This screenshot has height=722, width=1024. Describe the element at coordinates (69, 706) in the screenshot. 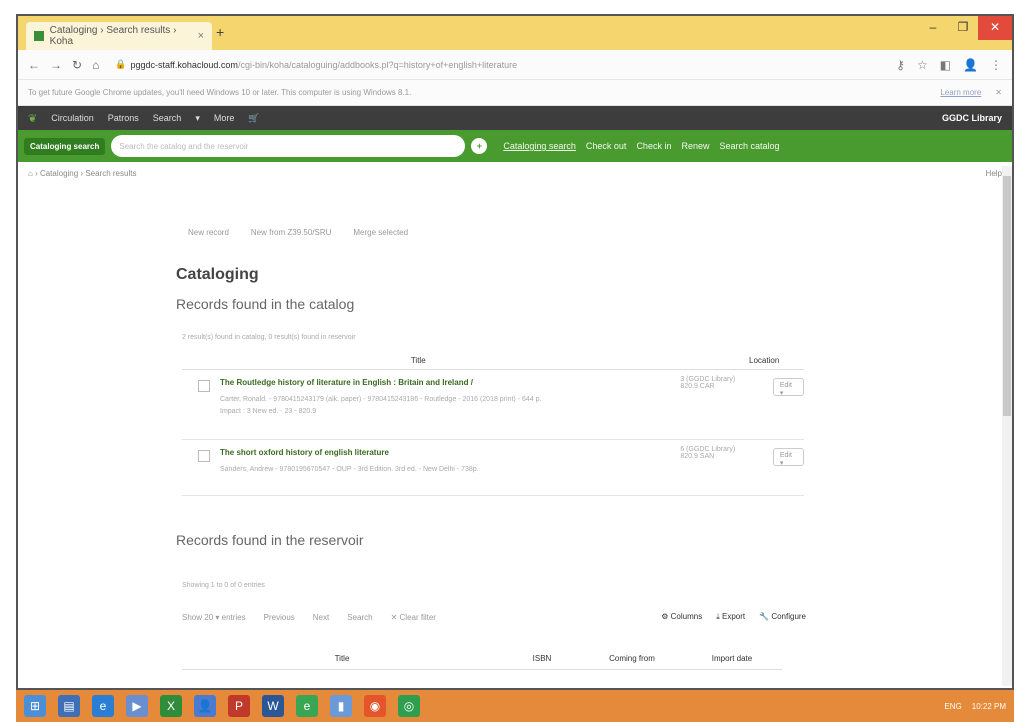

I see `file-explorer-icon: ▤` at that location.